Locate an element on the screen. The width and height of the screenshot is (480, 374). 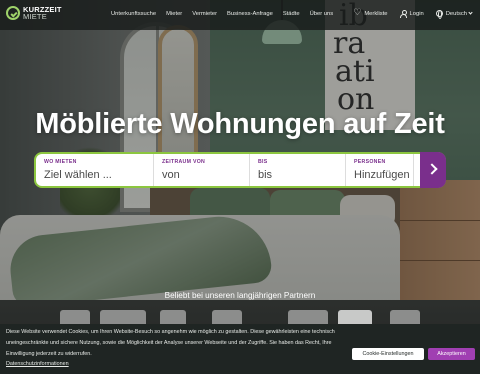
privacy-link: Datenschutzinformationen is located at coordinates (37, 364).